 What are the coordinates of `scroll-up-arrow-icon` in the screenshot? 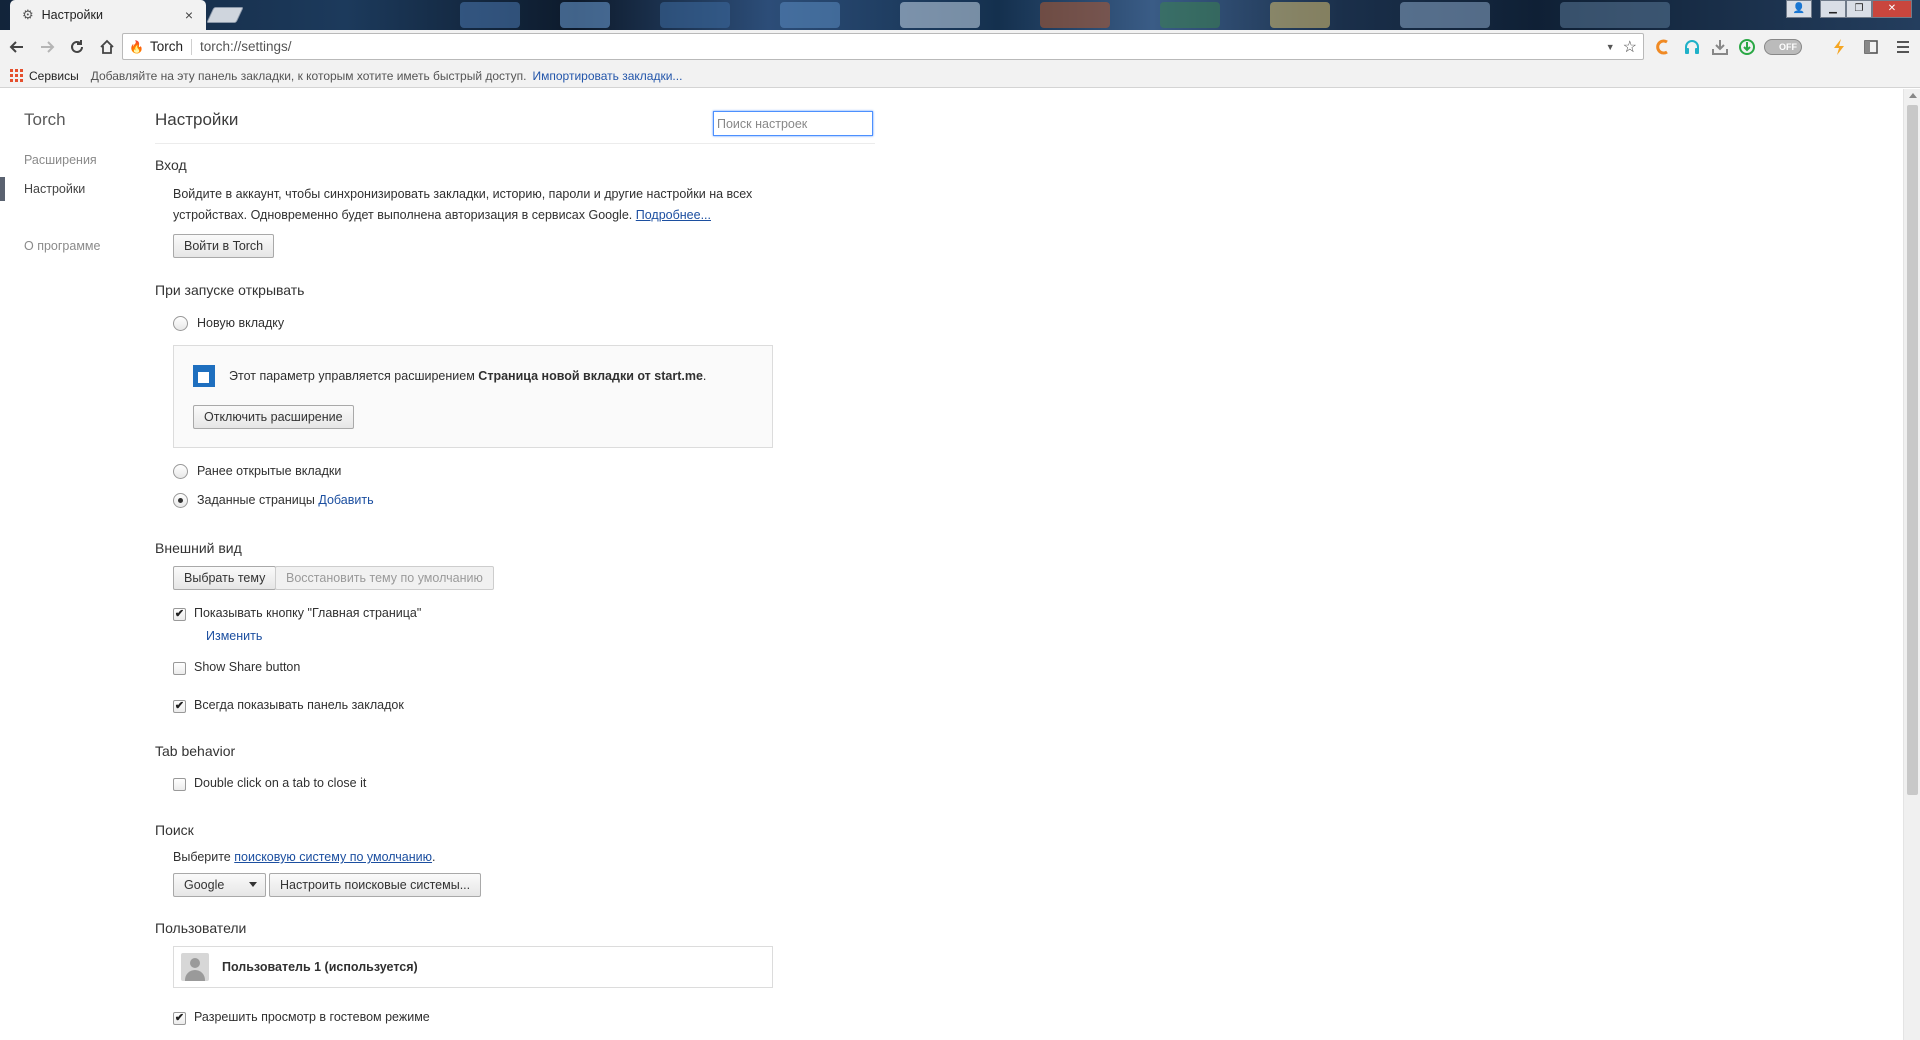 It's located at (1913, 95).